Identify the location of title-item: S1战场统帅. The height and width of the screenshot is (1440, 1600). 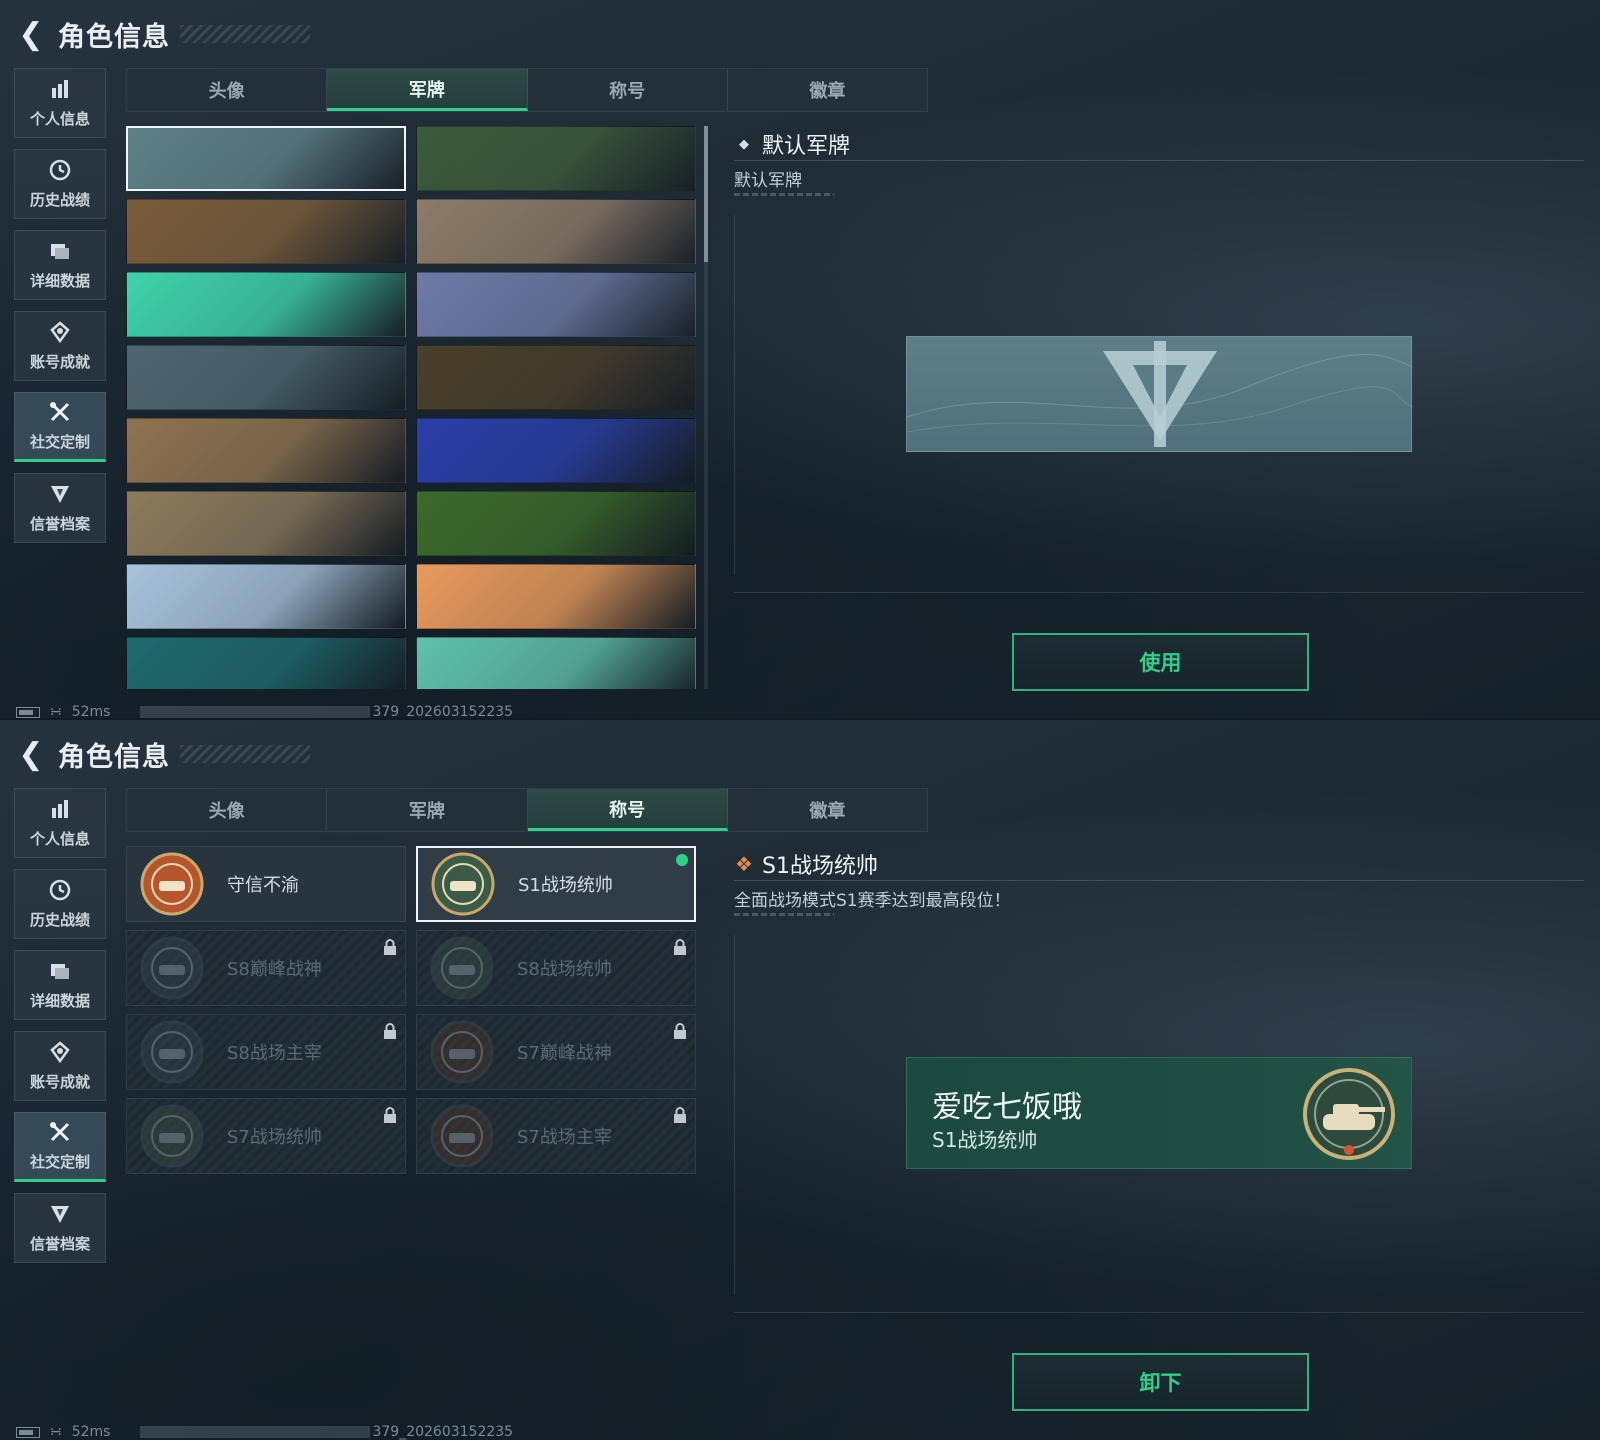
(556, 884).